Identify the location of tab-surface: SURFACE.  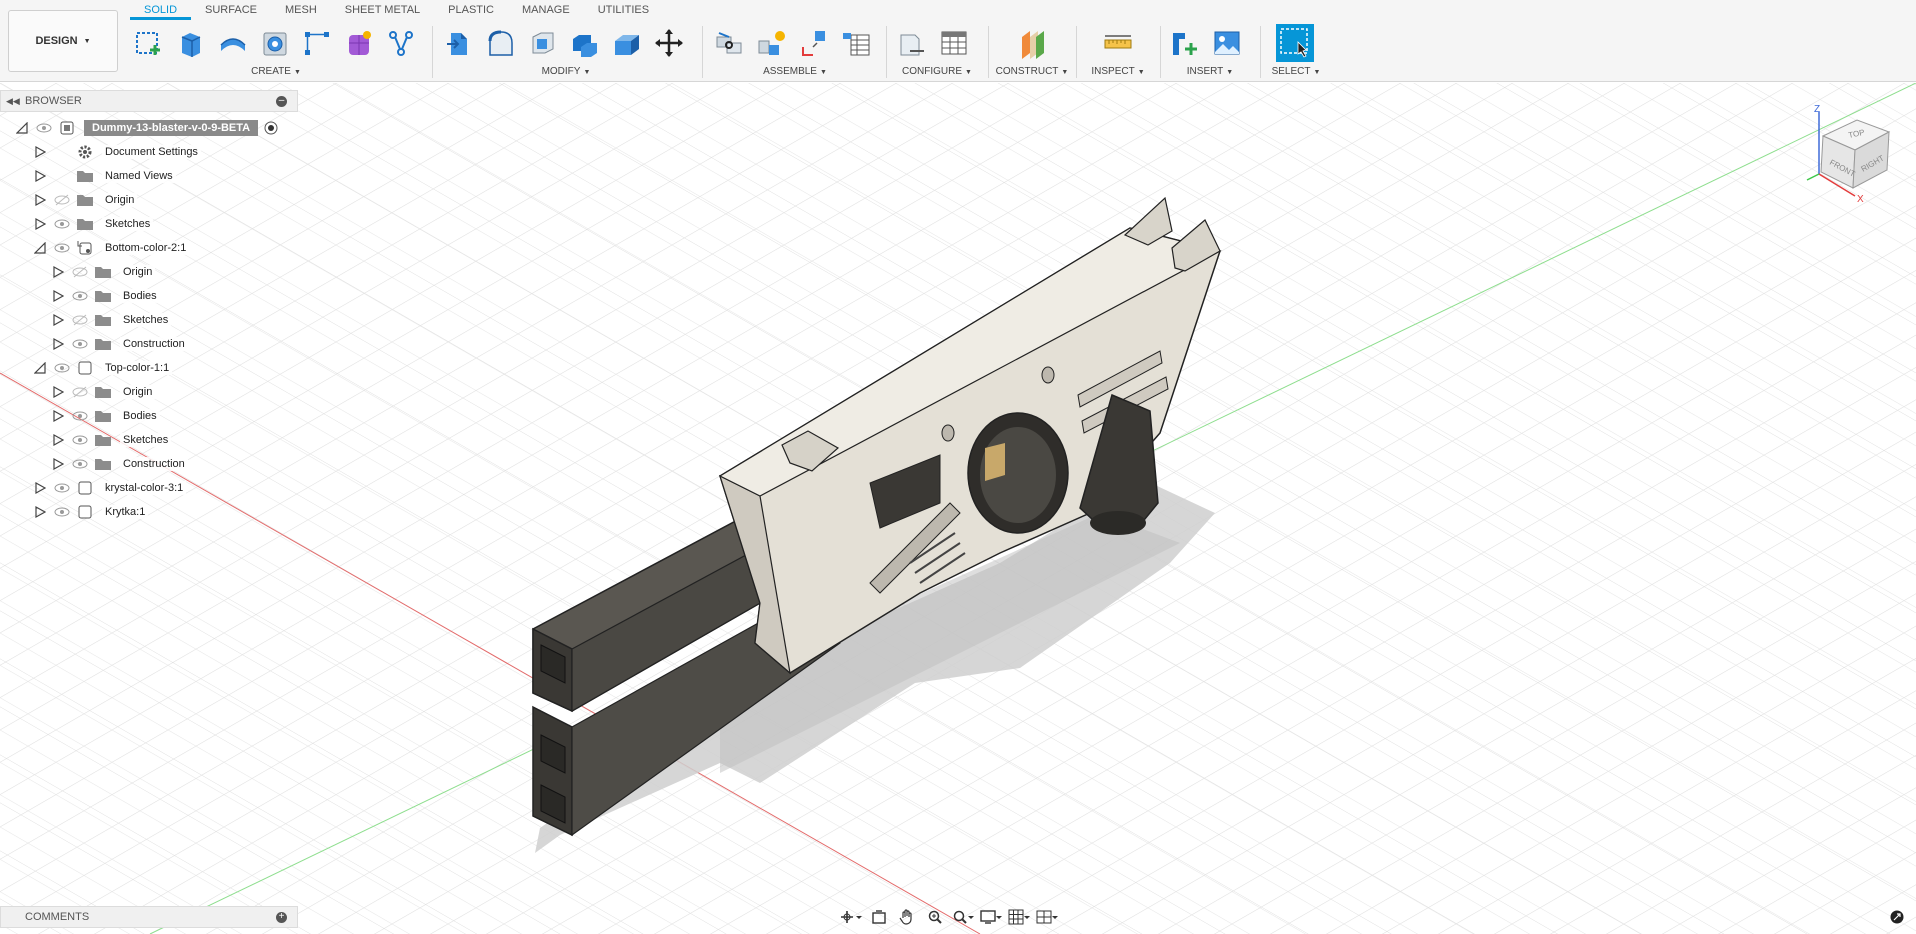
(231, 10).